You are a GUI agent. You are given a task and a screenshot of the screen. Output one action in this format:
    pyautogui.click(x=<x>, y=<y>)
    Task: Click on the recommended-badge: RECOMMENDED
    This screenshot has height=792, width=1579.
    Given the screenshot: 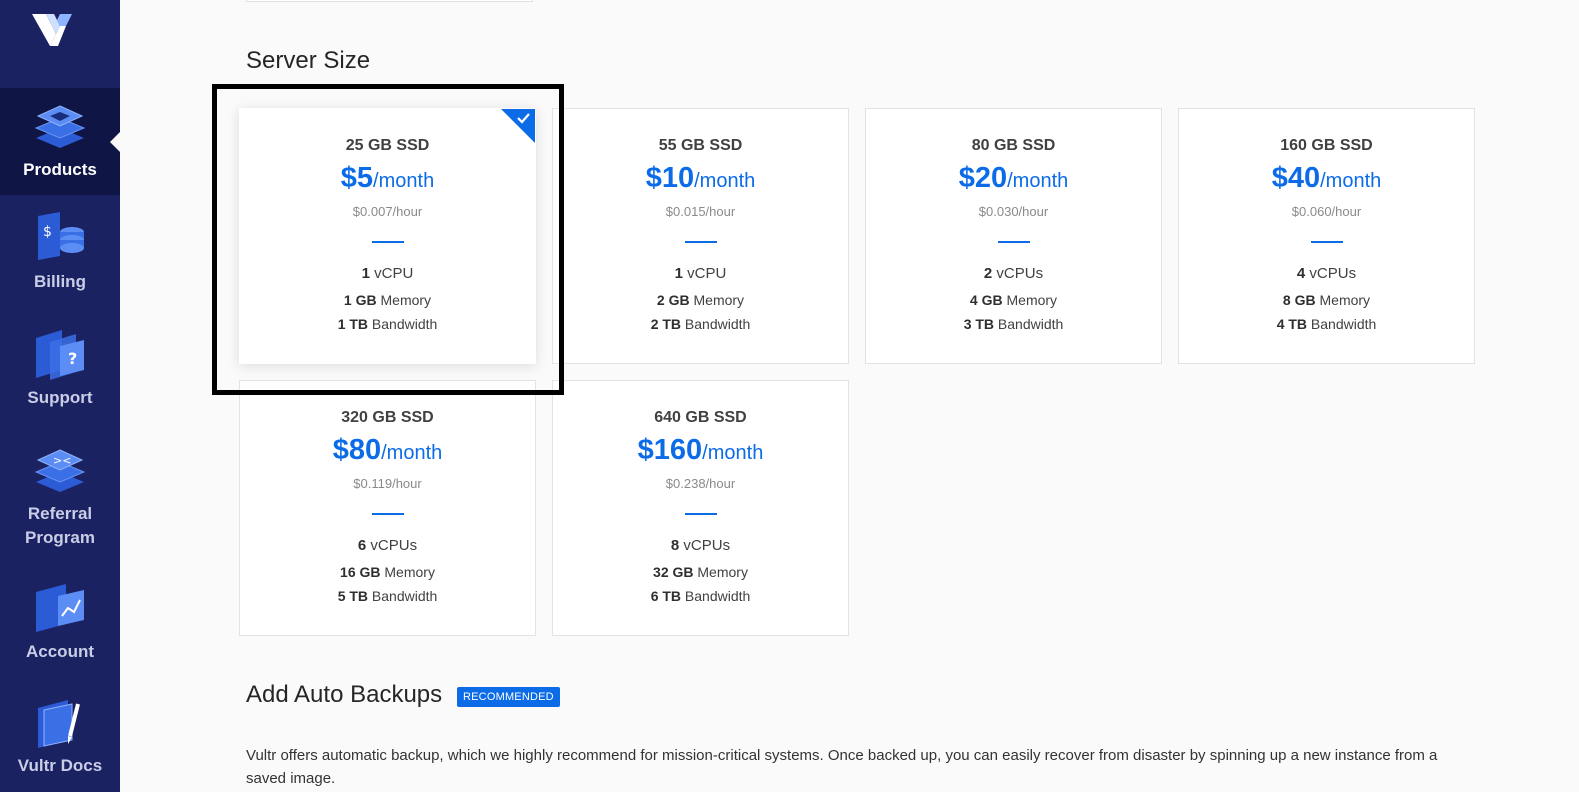 What is the action you would take?
    pyautogui.click(x=508, y=697)
    